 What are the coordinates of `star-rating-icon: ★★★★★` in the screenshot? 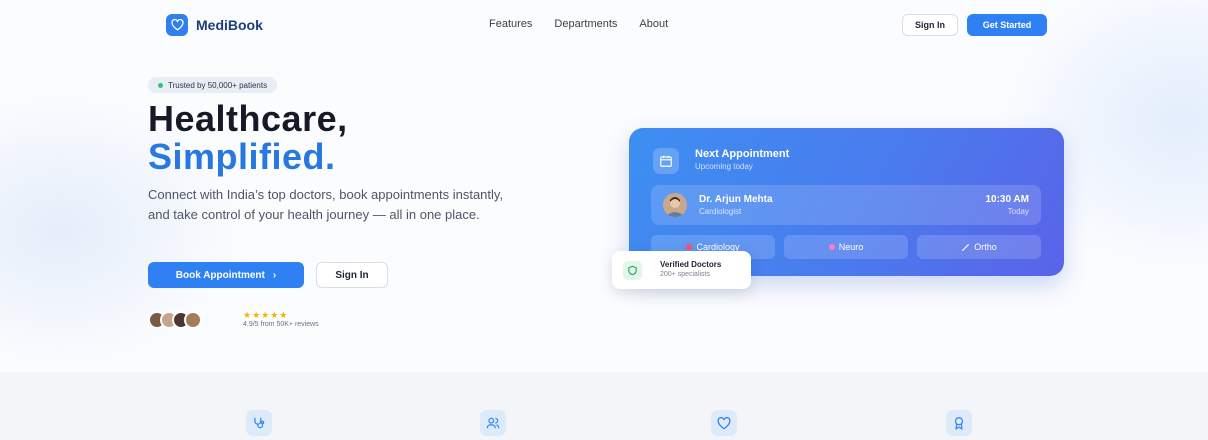 It's located at (266, 315).